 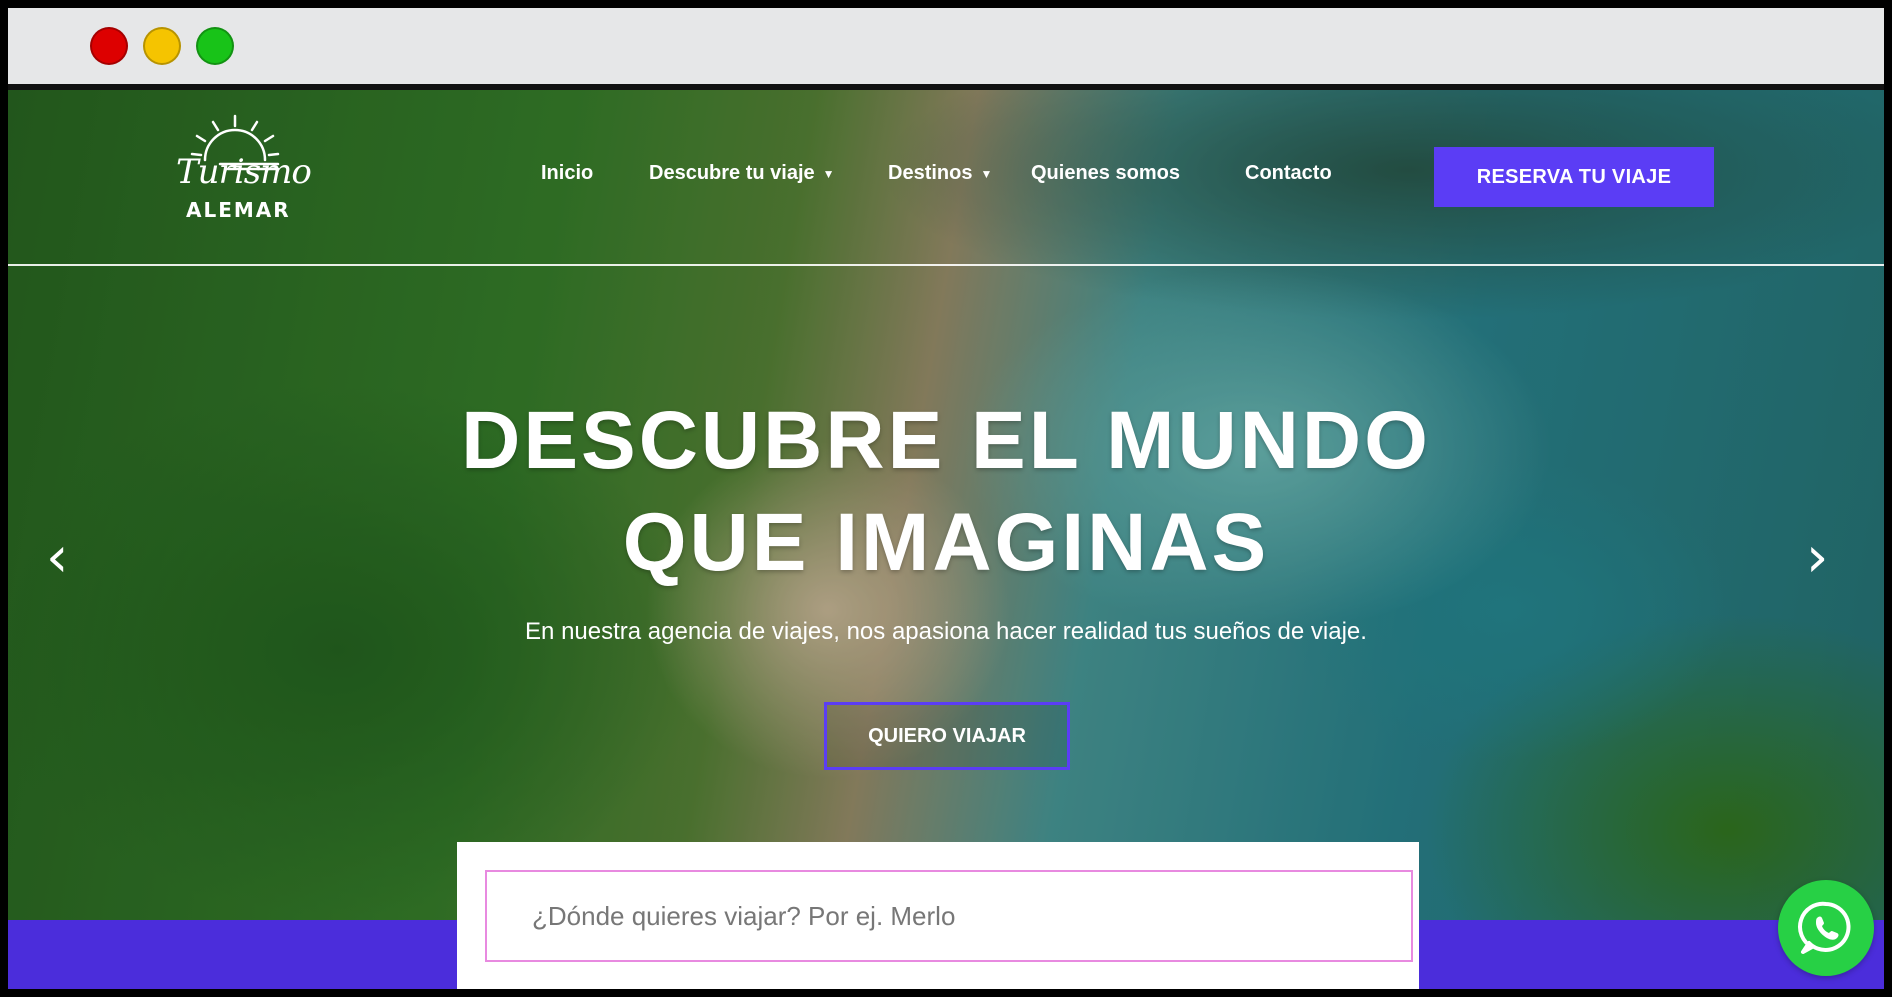 I want to click on nav-item-descubre: Descubre tu viaje ▼, so click(x=742, y=173).